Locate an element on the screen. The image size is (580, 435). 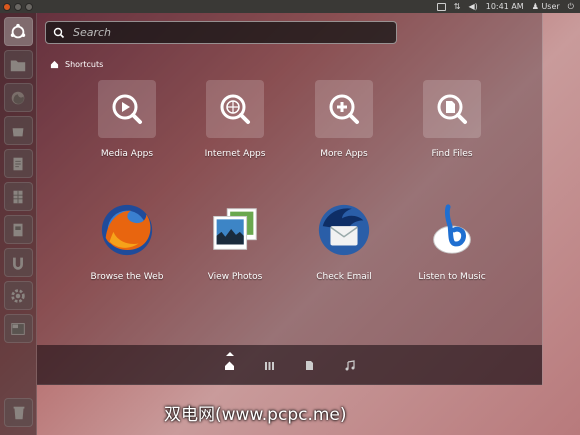
launcher-workspaces-button is located at coordinates (18, 328).